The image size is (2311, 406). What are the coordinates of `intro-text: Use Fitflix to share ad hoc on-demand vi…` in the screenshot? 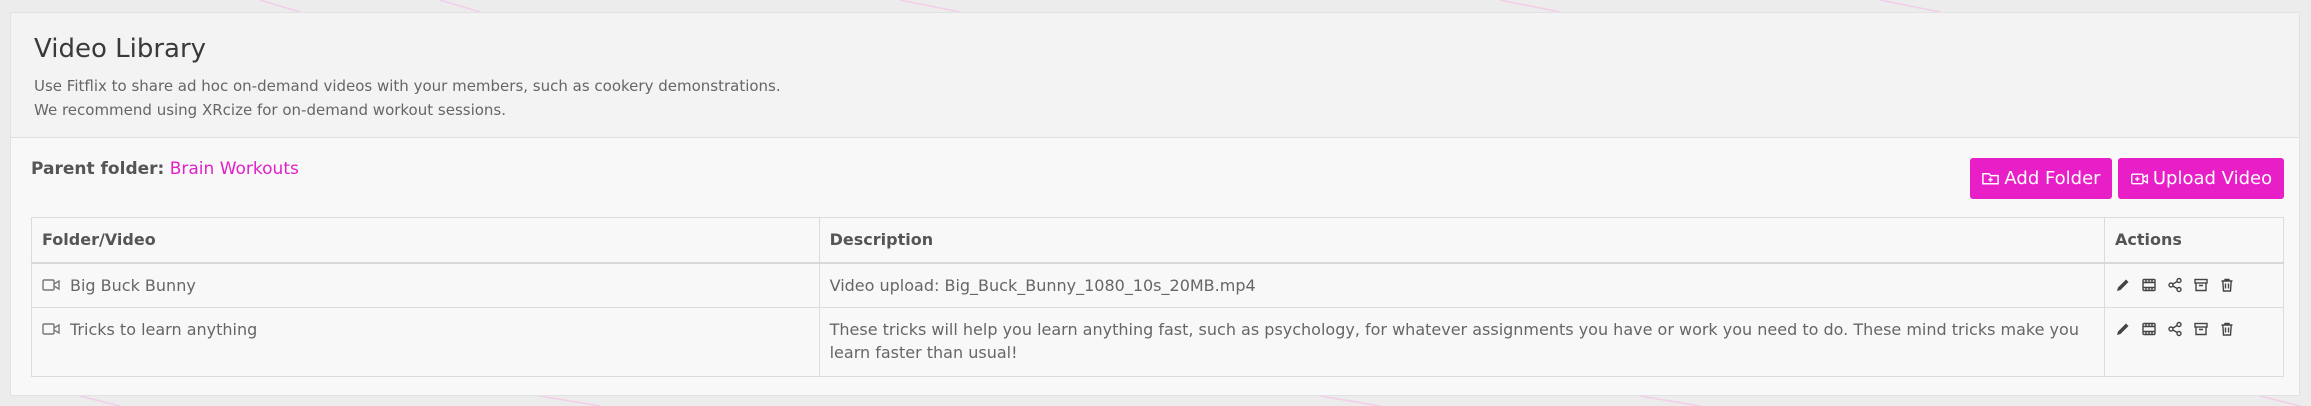 It's located at (1155, 98).